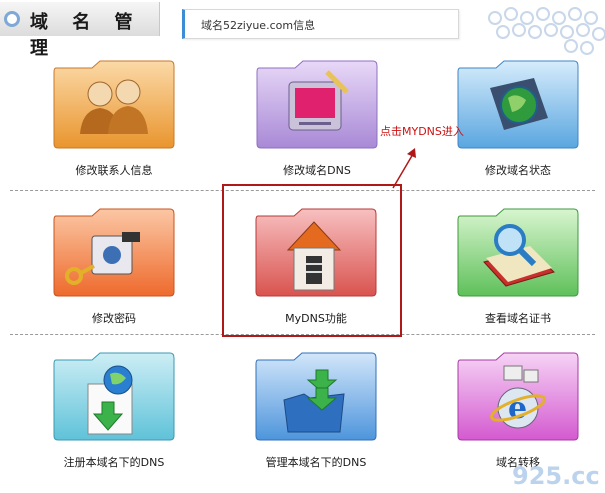  What do you see at coordinates (518, 396) in the screenshot?
I see `ie-transfer-icon: e` at bounding box center [518, 396].